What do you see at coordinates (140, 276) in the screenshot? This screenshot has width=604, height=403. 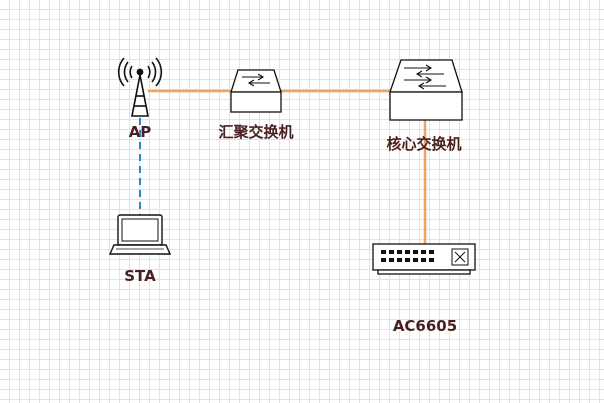 I see `sta-label: STA` at bounding box center [140, 276].